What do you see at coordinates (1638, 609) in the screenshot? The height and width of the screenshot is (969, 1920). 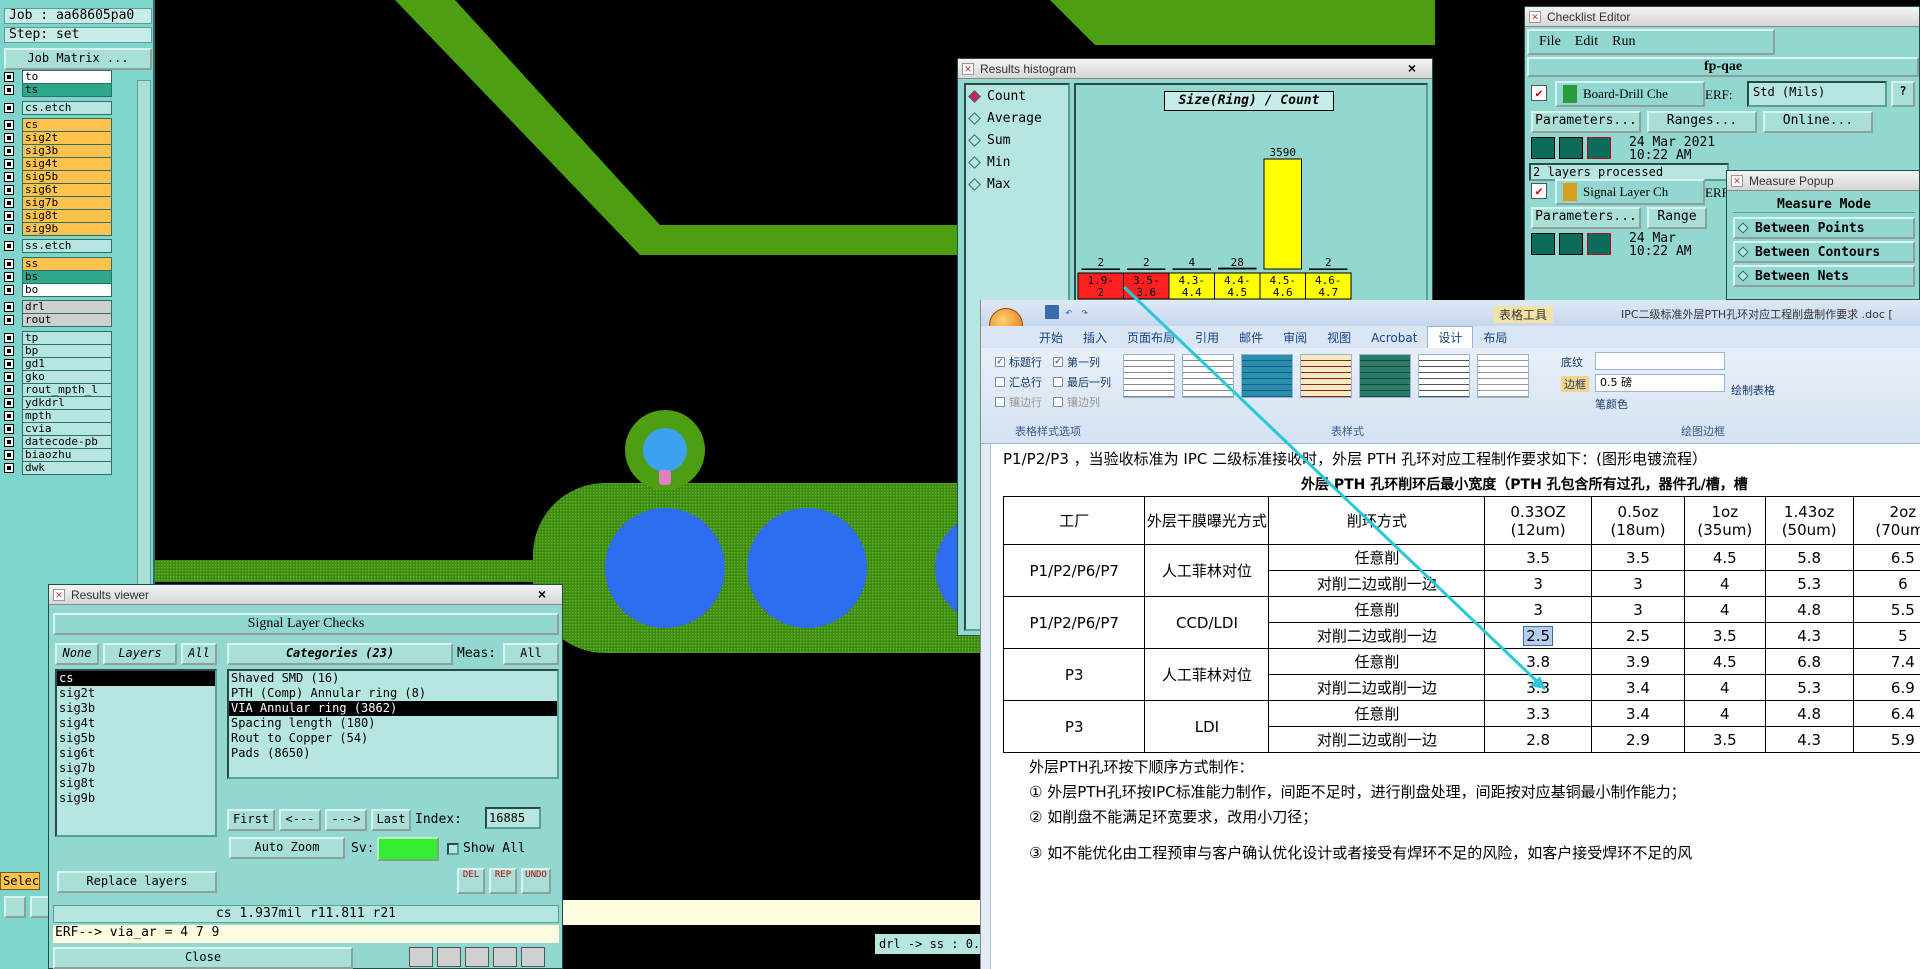 I see `value-cell: 3` at bounding box center [1638, 609].